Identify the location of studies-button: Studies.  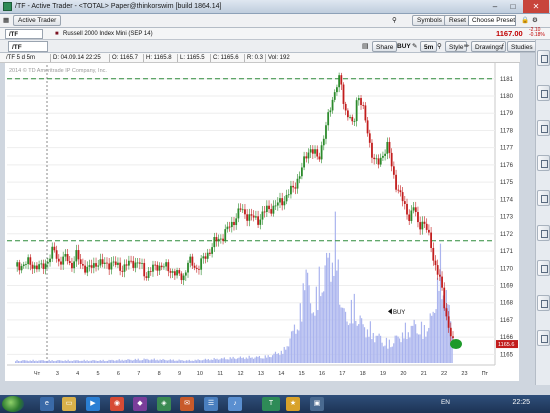
(522, 46).